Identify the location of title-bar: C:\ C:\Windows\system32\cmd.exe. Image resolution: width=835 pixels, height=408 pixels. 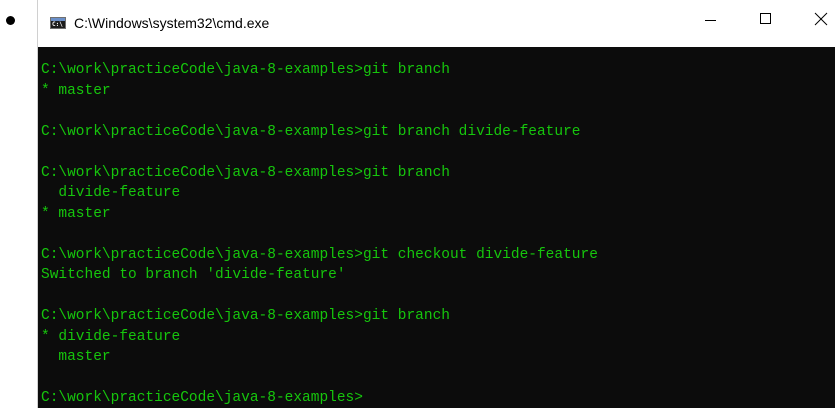
(436, 23).